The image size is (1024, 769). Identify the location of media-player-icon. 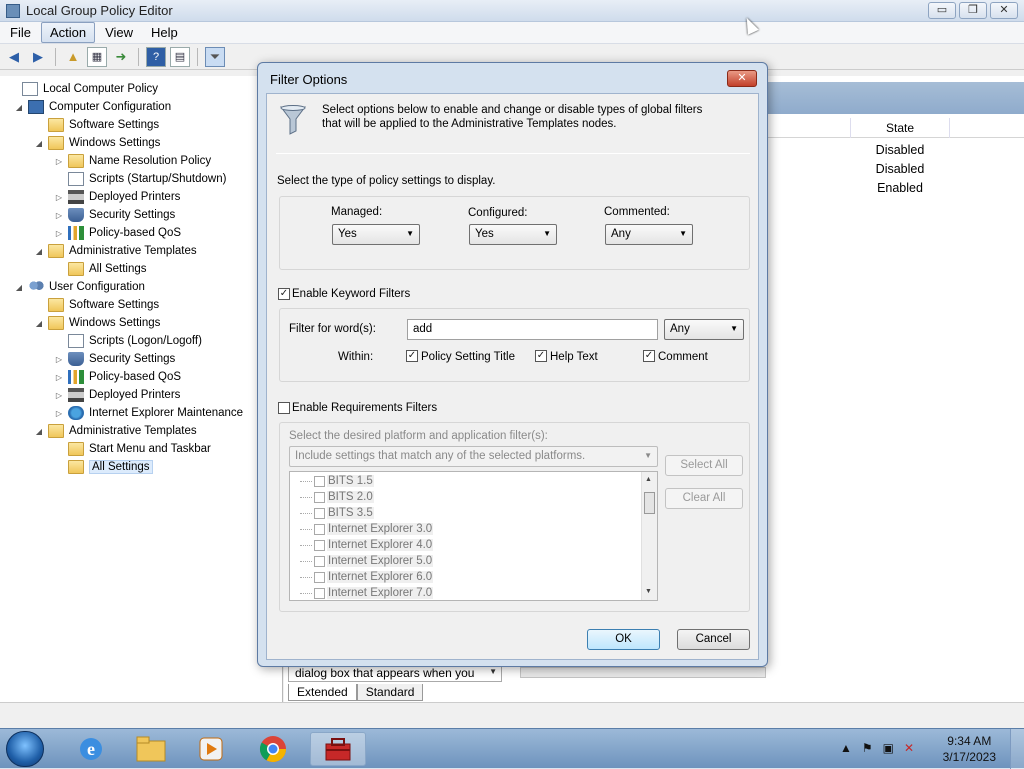
(211, 749).